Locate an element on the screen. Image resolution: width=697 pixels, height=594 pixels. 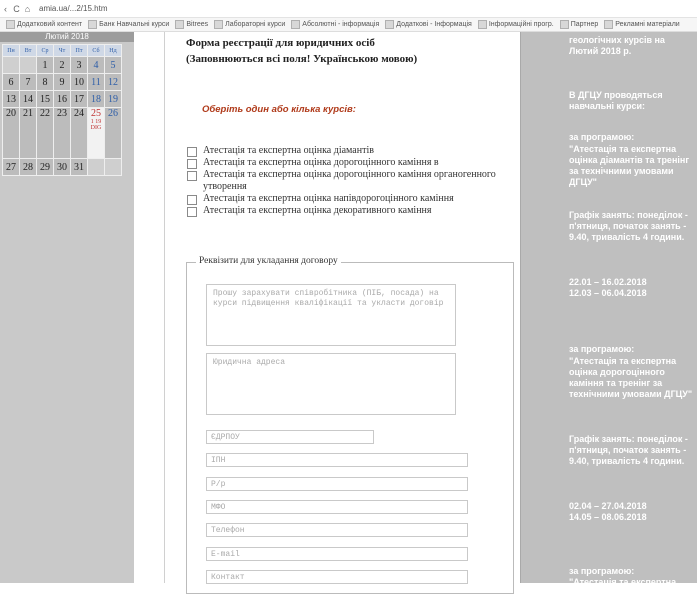
calendar-day: 13 is located at coordinates (11, 99).